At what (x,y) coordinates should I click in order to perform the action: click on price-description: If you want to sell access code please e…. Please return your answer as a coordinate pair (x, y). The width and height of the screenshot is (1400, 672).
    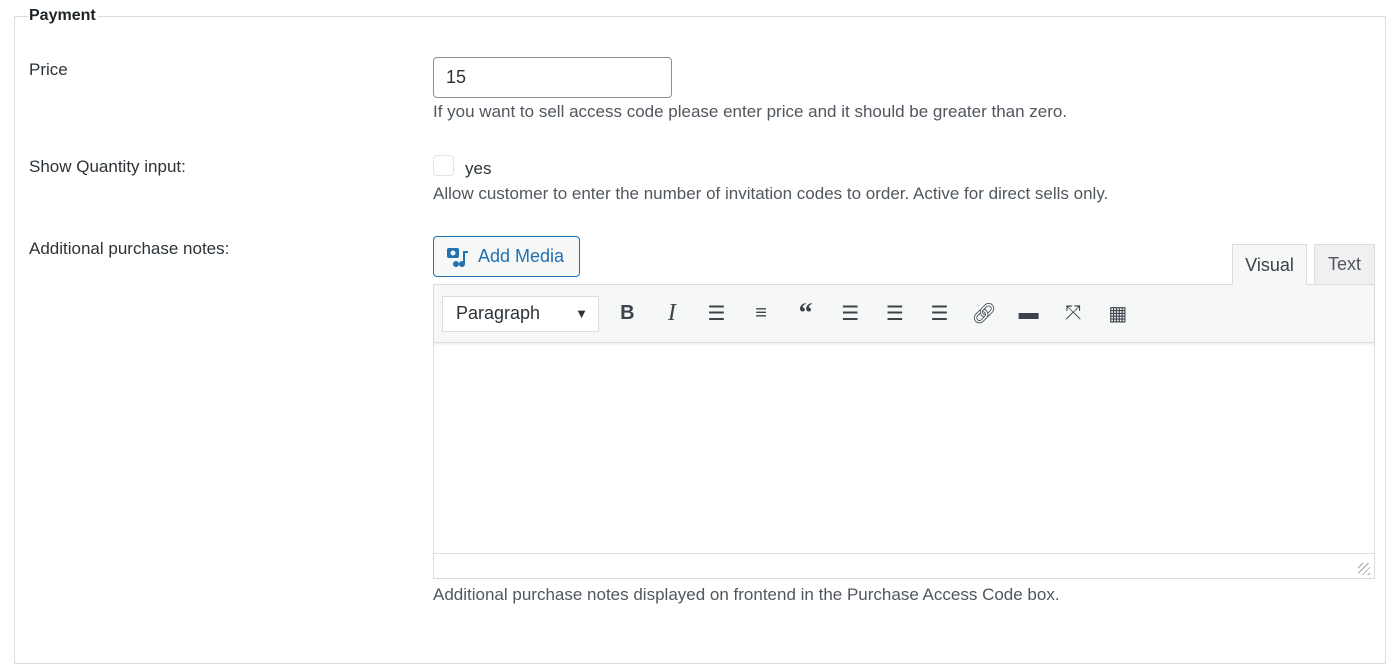
    Looking at the image, I should click on (750, 111).